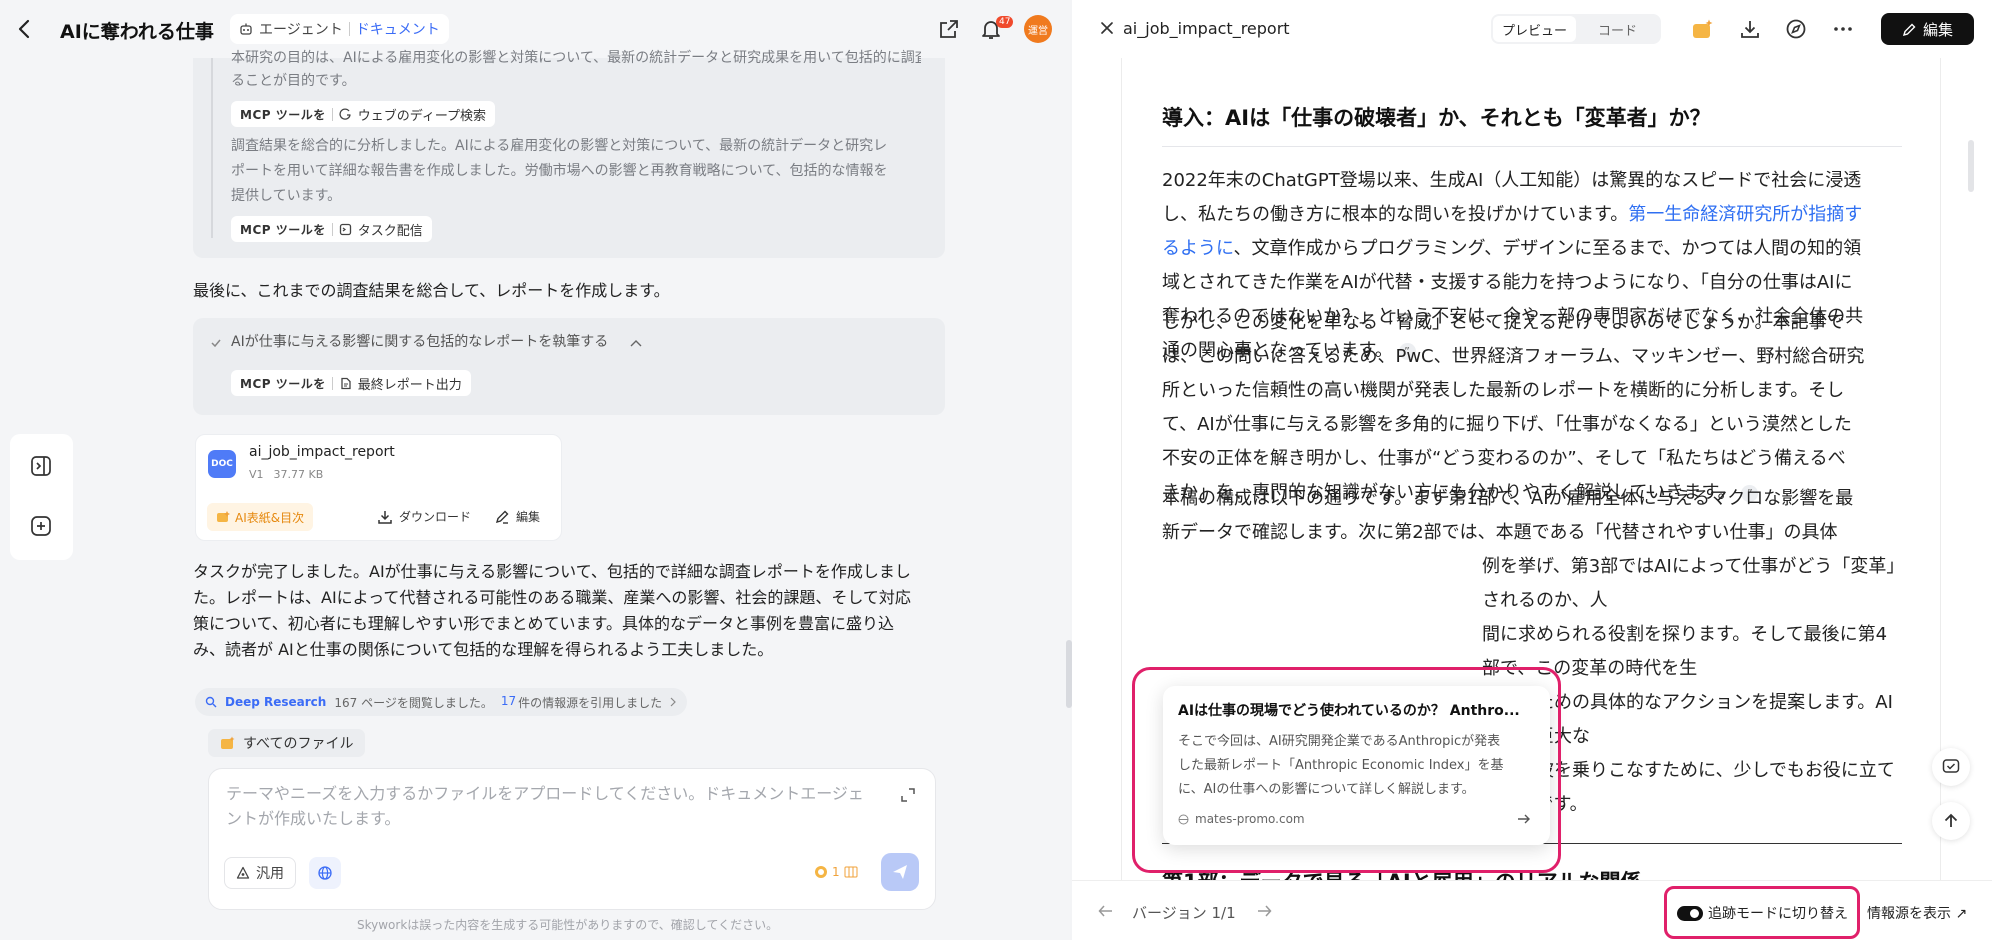 The height and width of the screenshot is (940, 1992). What do you see at coordinates (836, 872) in the screenshot?
I see `credit-indicator: 1` at bounding box center [836, 872].